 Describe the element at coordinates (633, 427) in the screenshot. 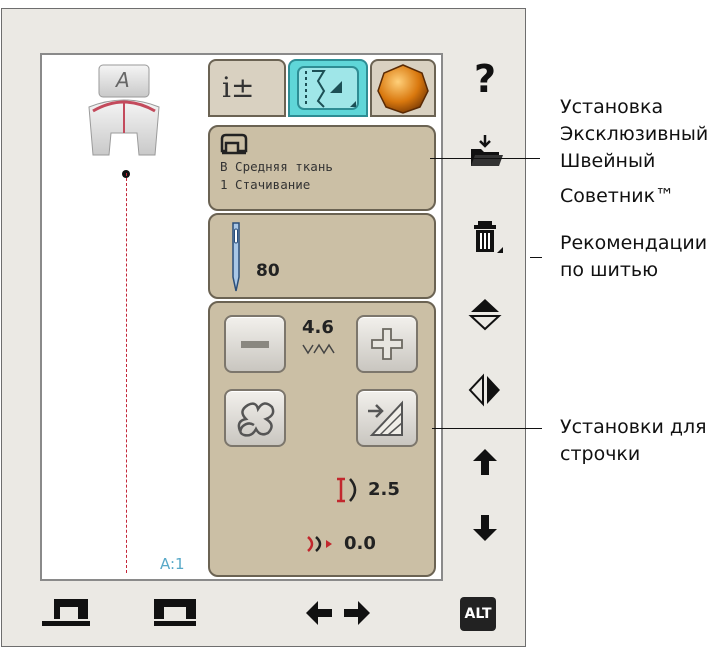

I see `stitch-settings-callout-line1: Установки для` at that location.